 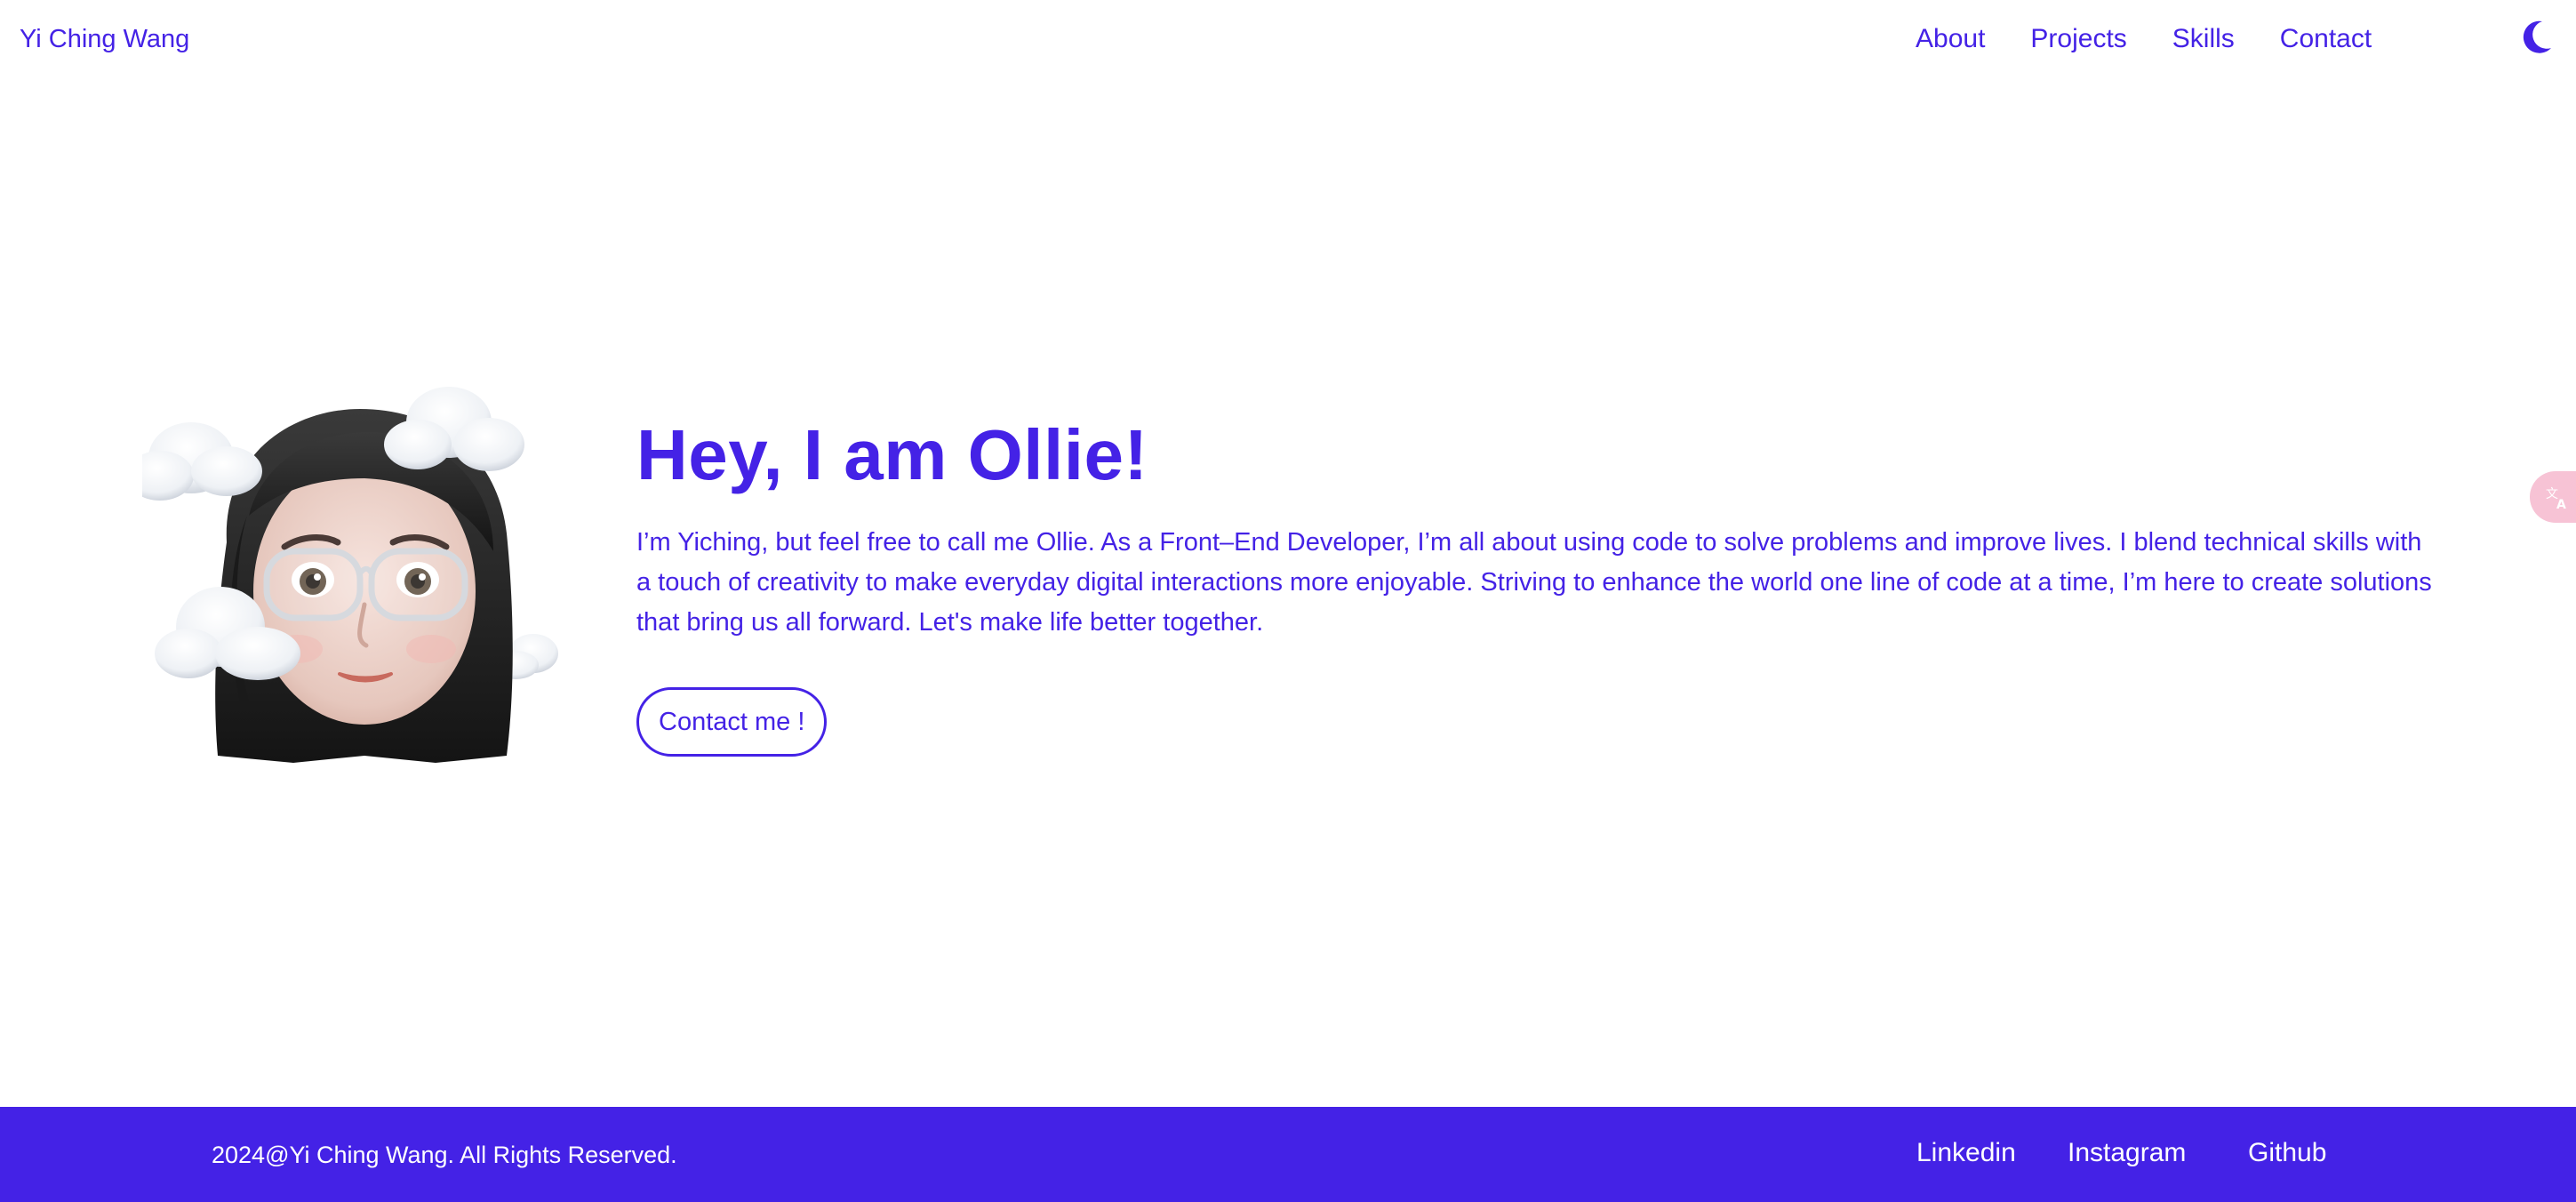 I want to click on footer-link-linkedin: Linkedin, so click(x=1966, y=1153).